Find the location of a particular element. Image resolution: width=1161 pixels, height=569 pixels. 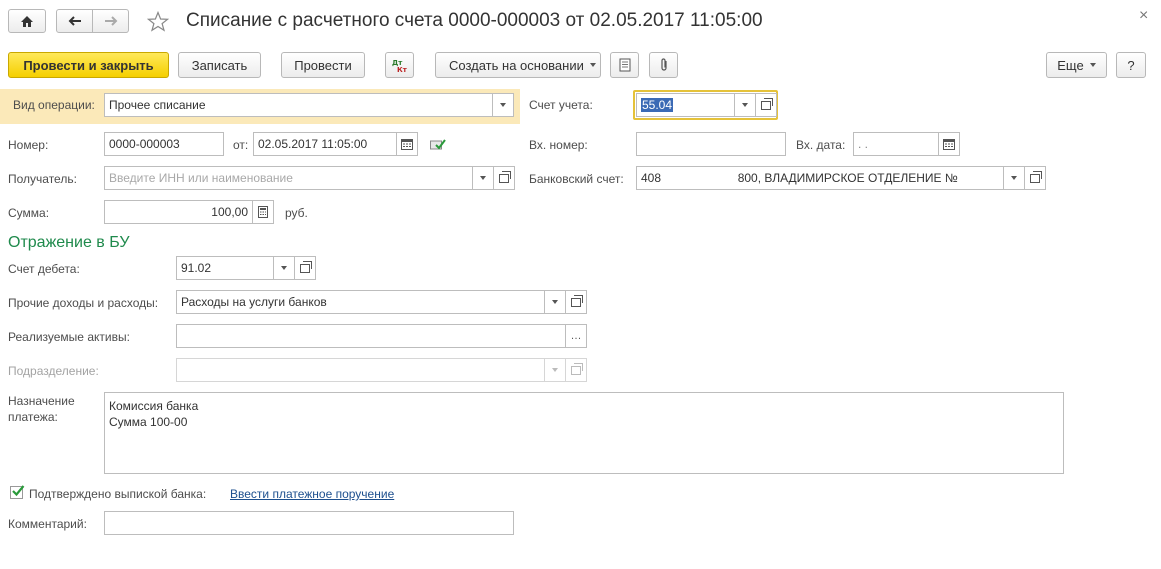

operation-type-dropdown-button is located at coordinates (503, 105).